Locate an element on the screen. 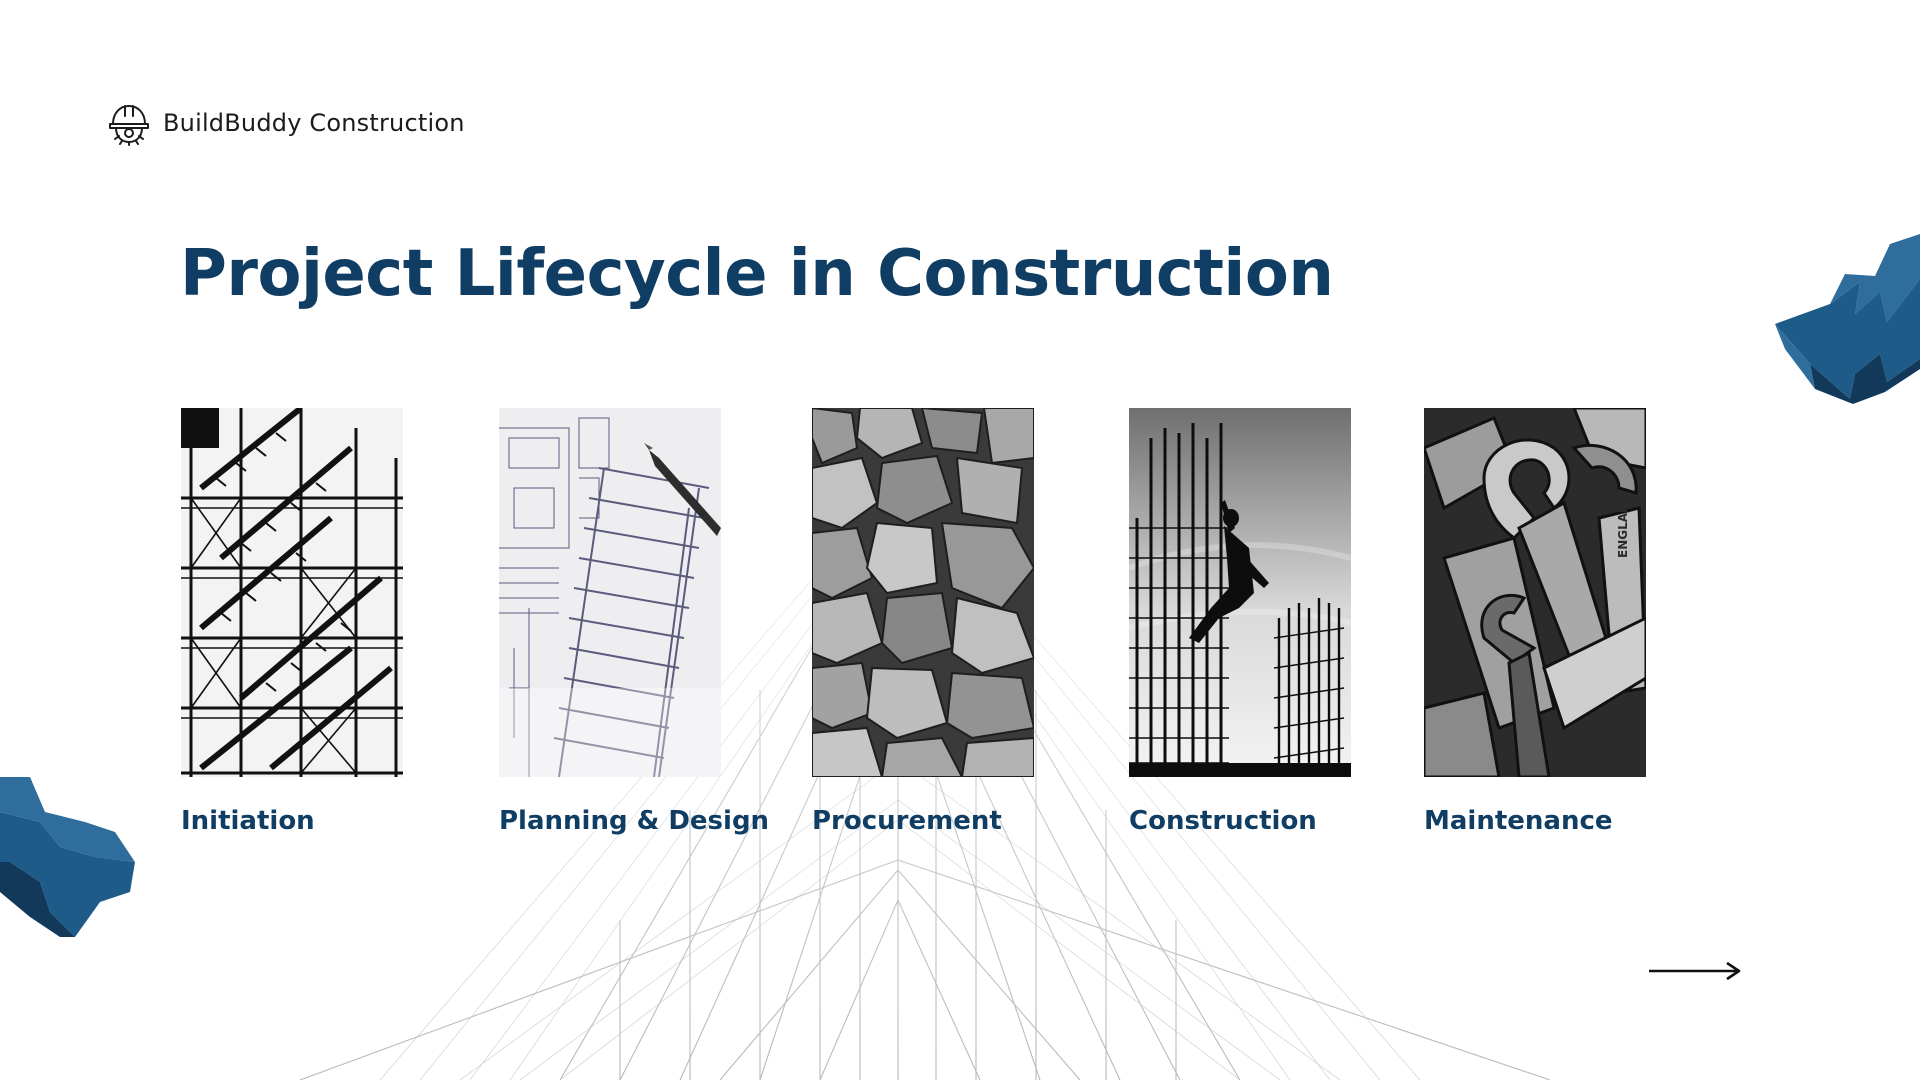  hardhat-gear-icon is located at coordinates (129, 125).